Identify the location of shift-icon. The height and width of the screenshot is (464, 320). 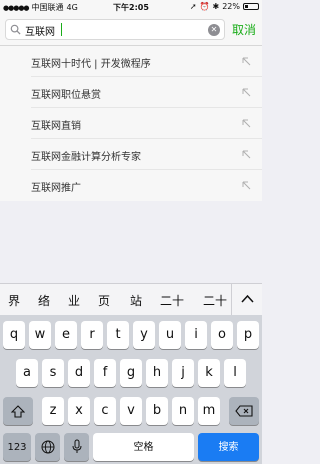
(18, 411).